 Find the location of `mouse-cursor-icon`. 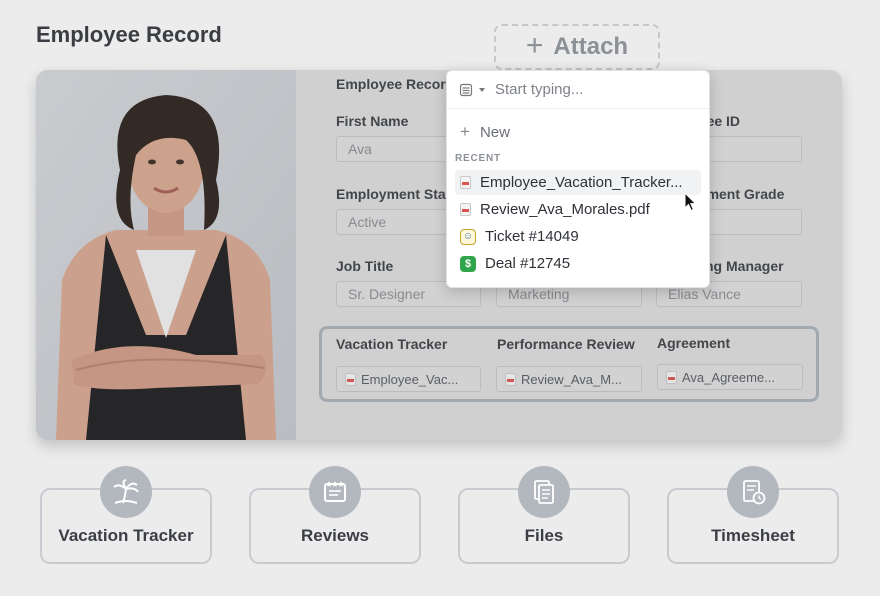

mouse-cursor-icon is located at coordinates (690, 202).